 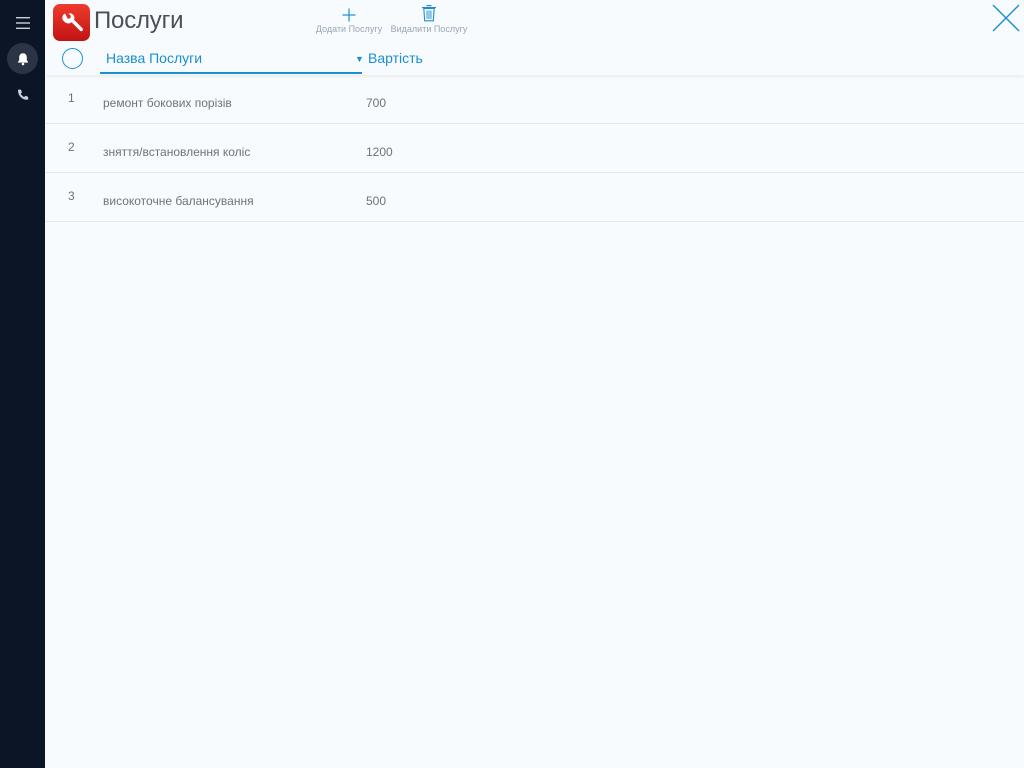 I want to click on menu-button, so click(x=22, y=22).